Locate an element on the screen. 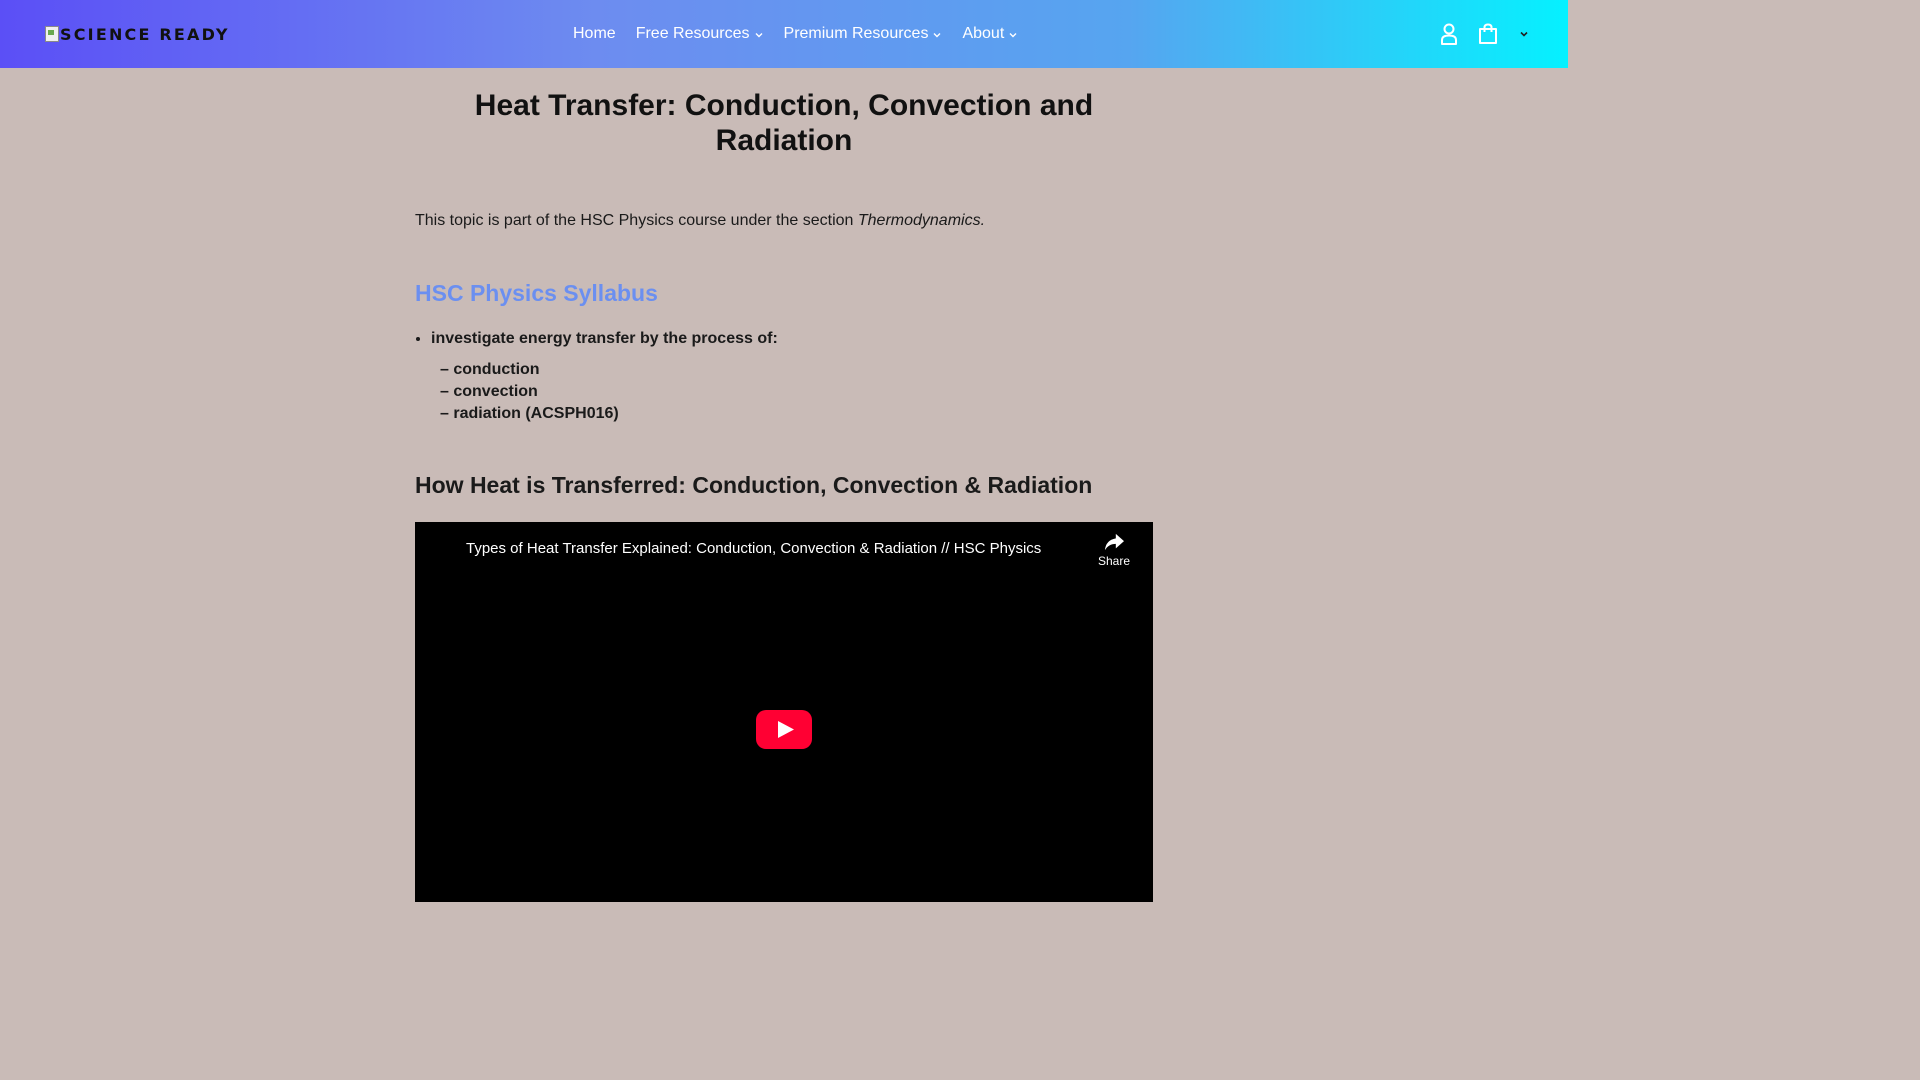  broken-image-icon is located at coordinates (52, 34).